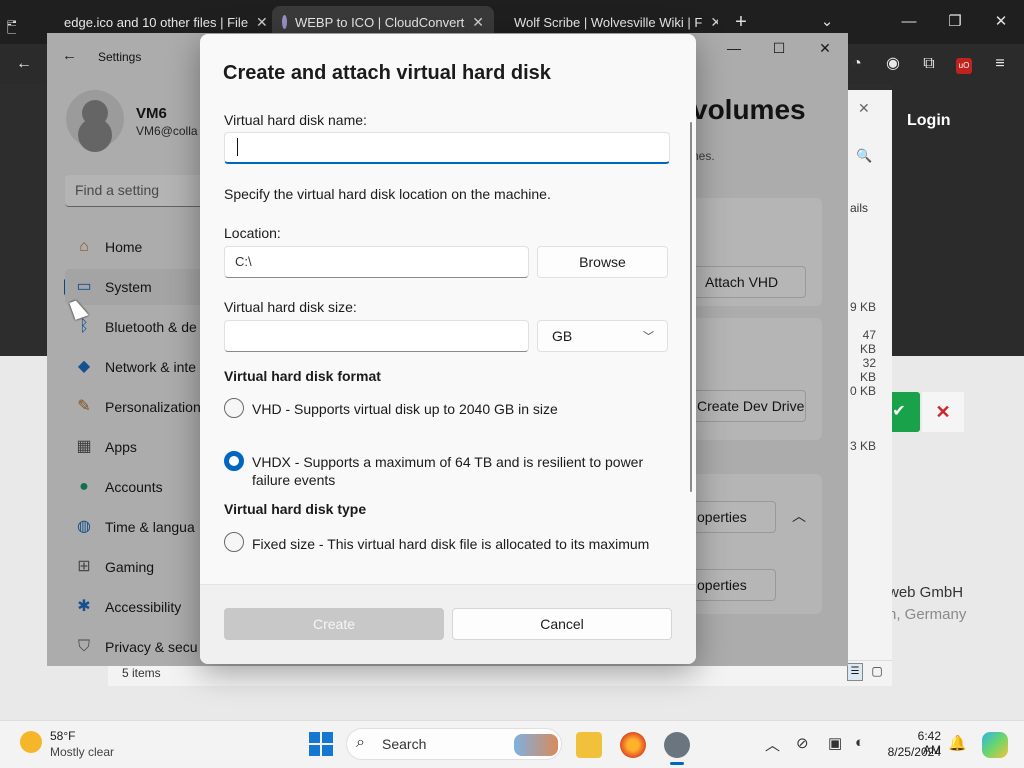 This screenshot has width=1024, height=768. What do you see at coordinates (857, 64) in the screenshot?
I see `performance-icon: ◔` at bounding box center [857, 64].